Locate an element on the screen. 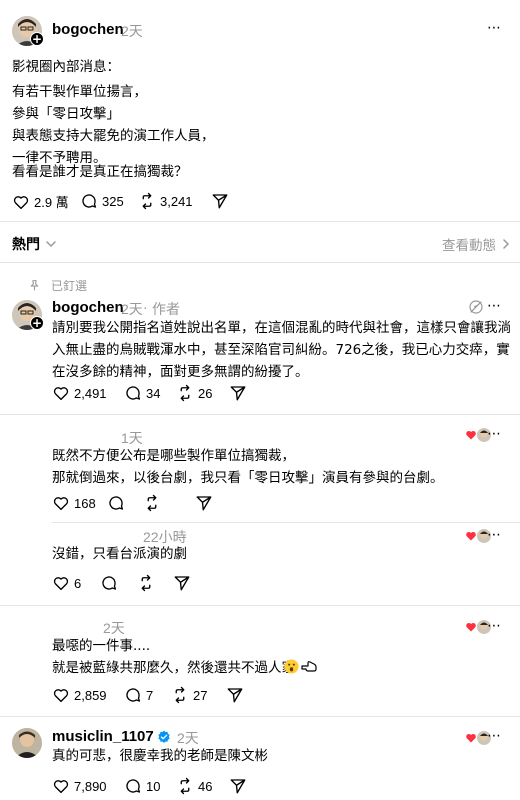  reply-time: 2天 is located at coordinates (132, 309).